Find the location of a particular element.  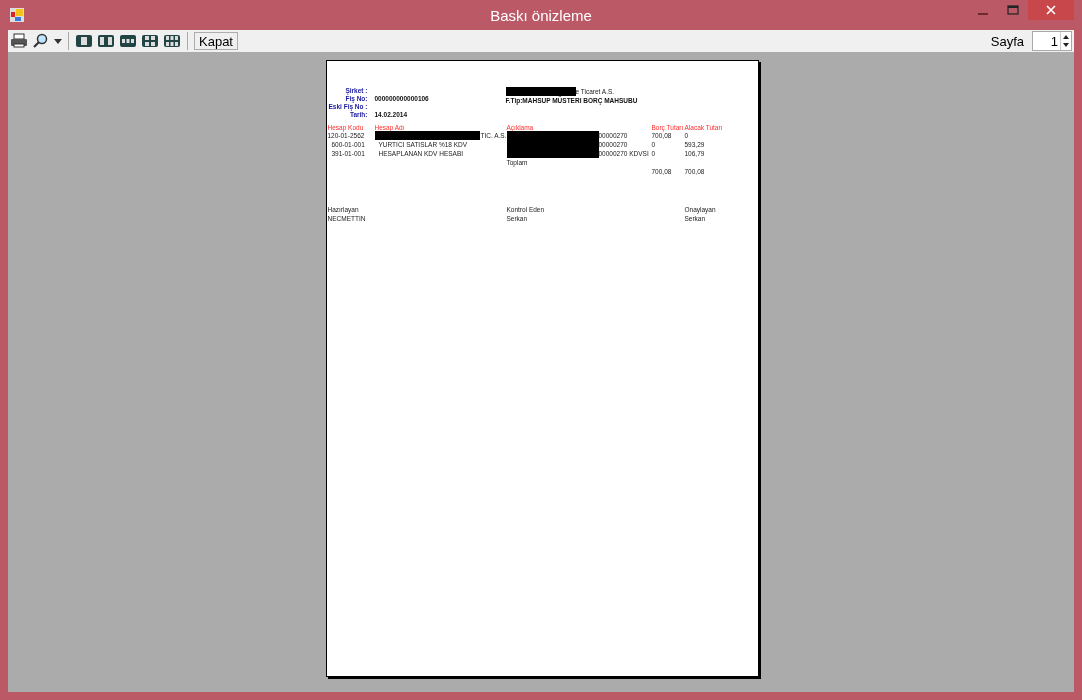

two-pages-icon is located at coordinates (106, 41).